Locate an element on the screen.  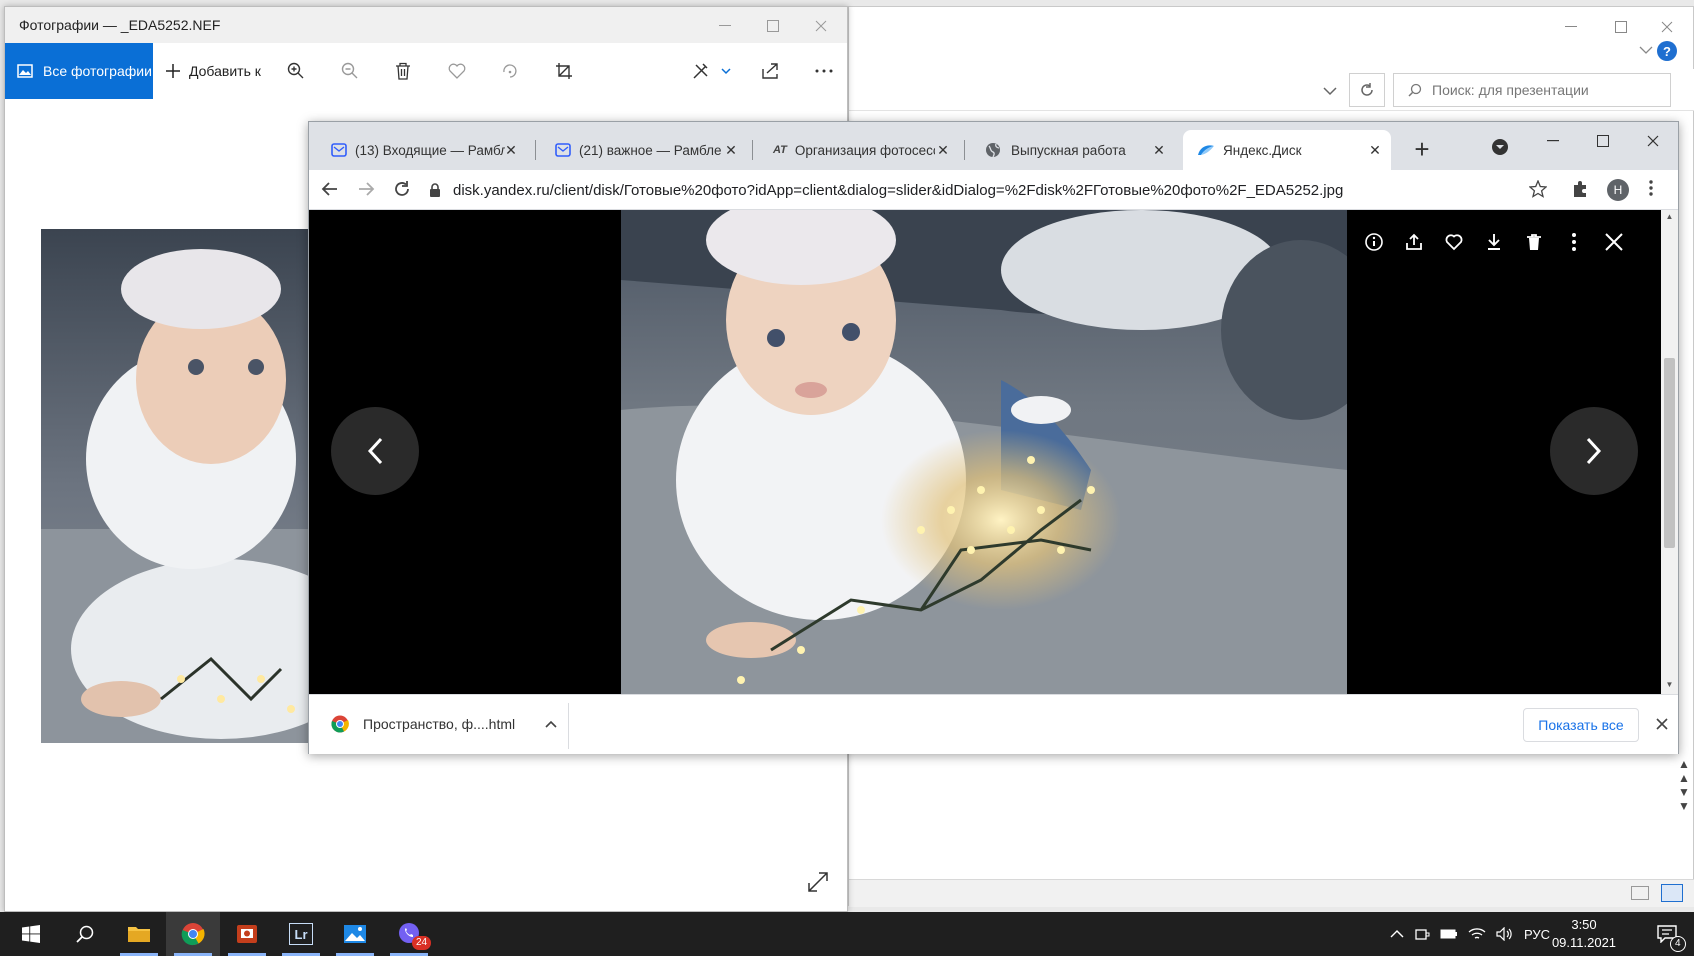
crop-icon is located at coordinates (564, 71).